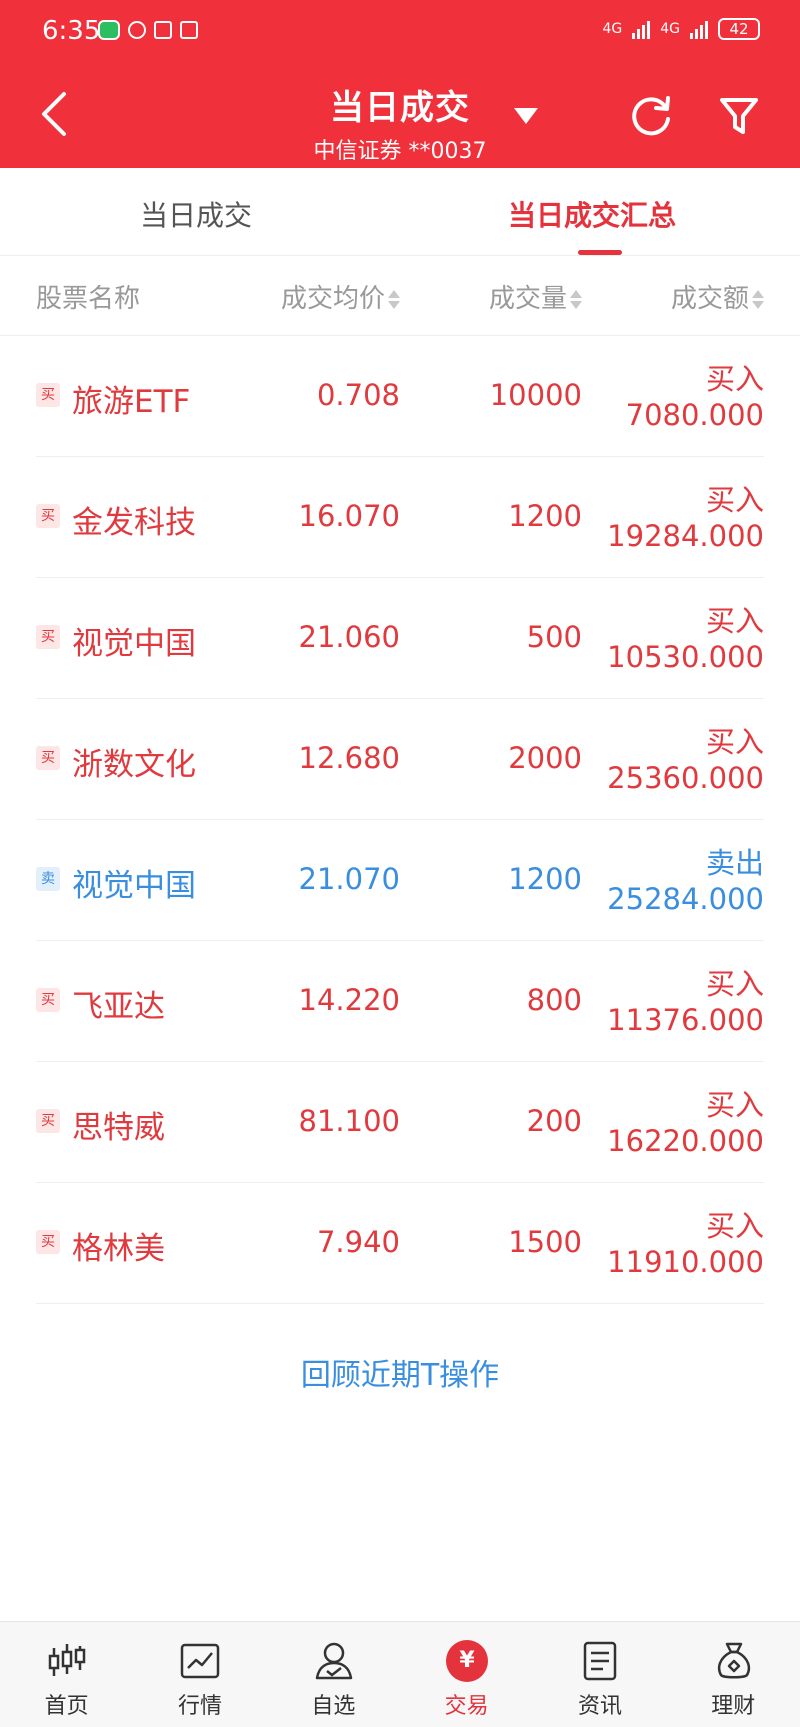 The image size is (800, 1727). I want to click on app-header: 6:35 4G 4G 42 当日成交 中信证券 **0037, so click(400, 84).